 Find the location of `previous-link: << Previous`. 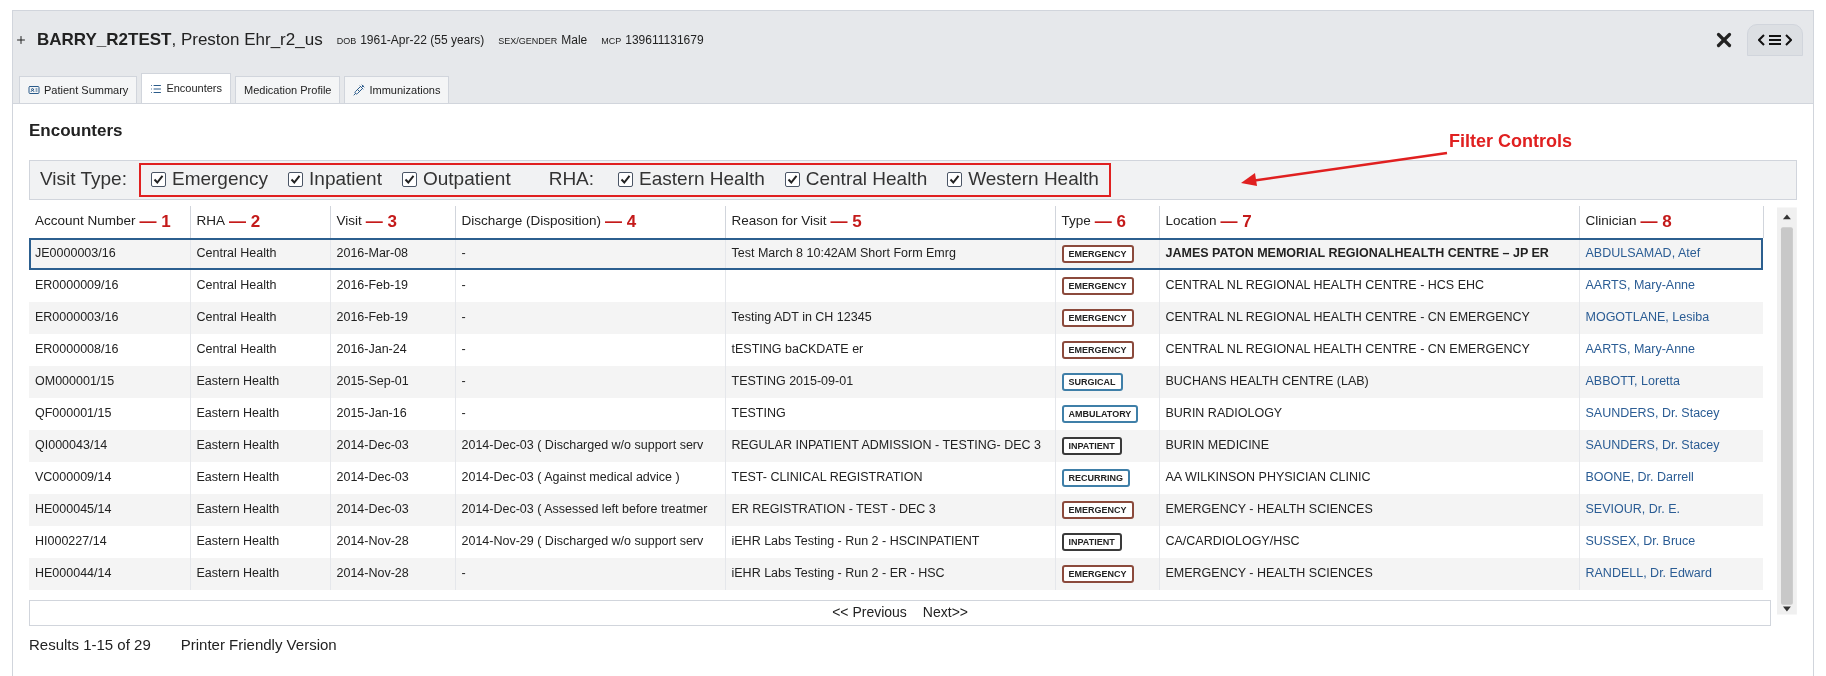

previous-link: << Previous is located at coordinates (869, 612).